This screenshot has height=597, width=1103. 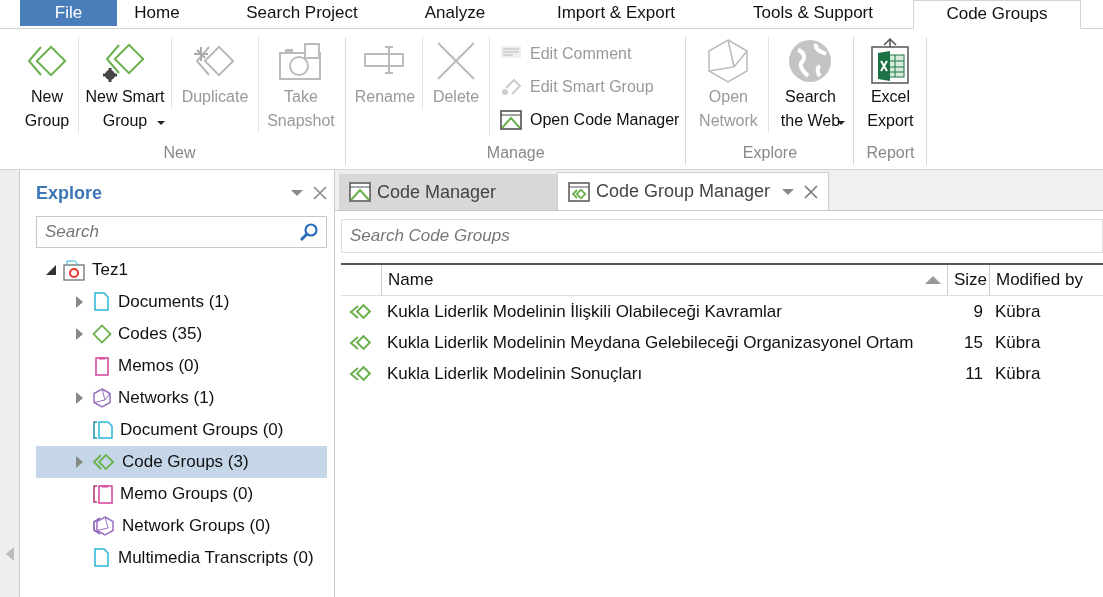 I want to click on ribbon-button: New Group, so click(x=47, y=85).